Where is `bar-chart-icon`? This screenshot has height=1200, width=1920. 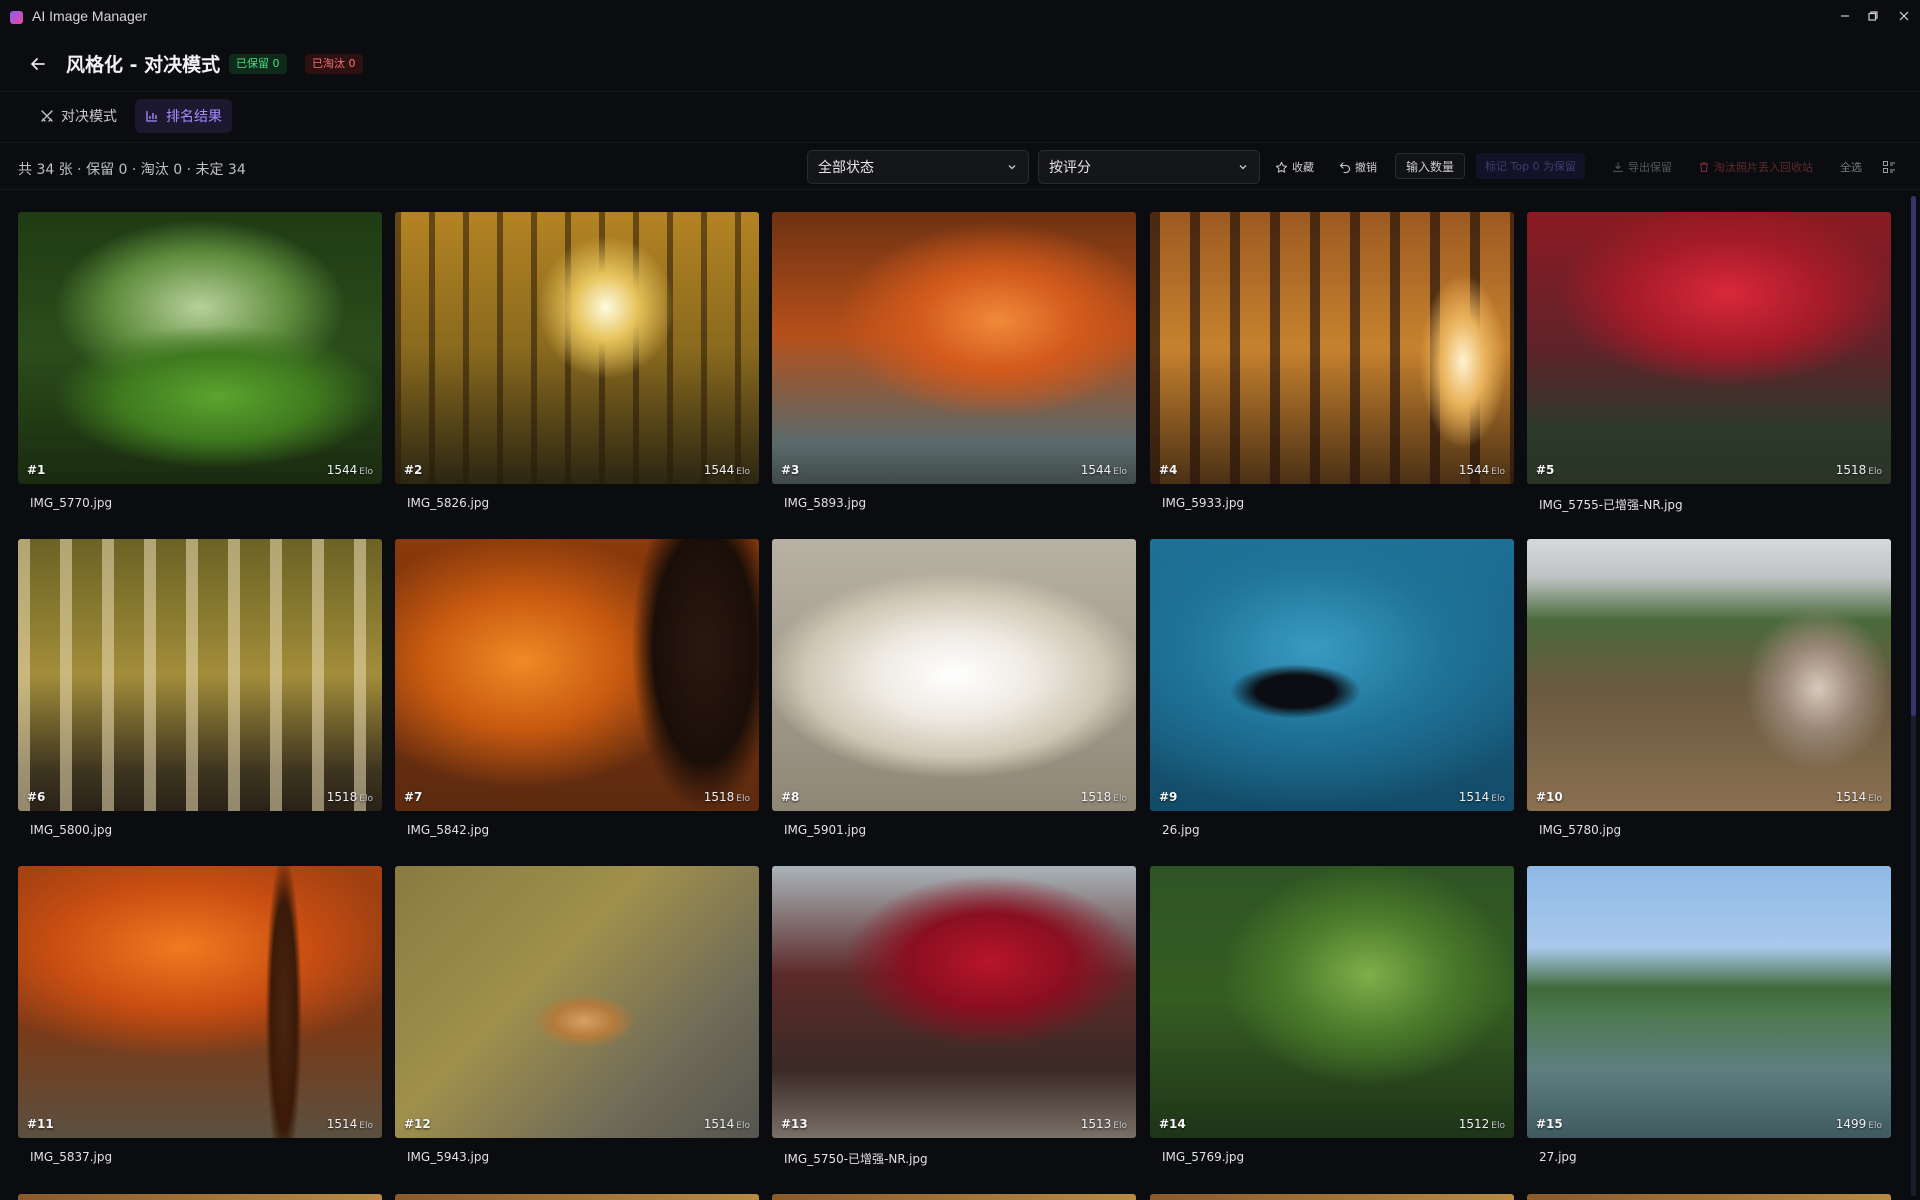
bar-chart-icon is located at coordinates (151, 116).